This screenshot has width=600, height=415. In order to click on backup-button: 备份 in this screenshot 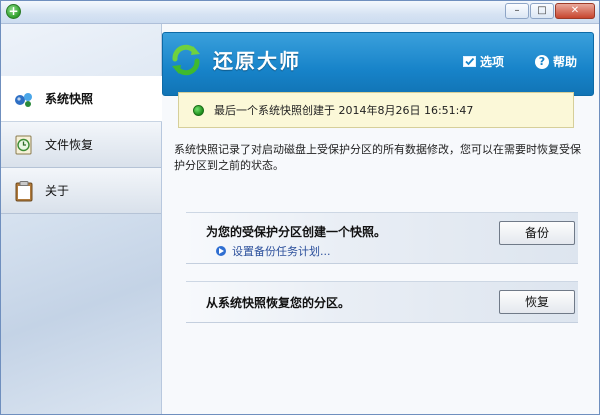, I will do `click(537, 233)`.